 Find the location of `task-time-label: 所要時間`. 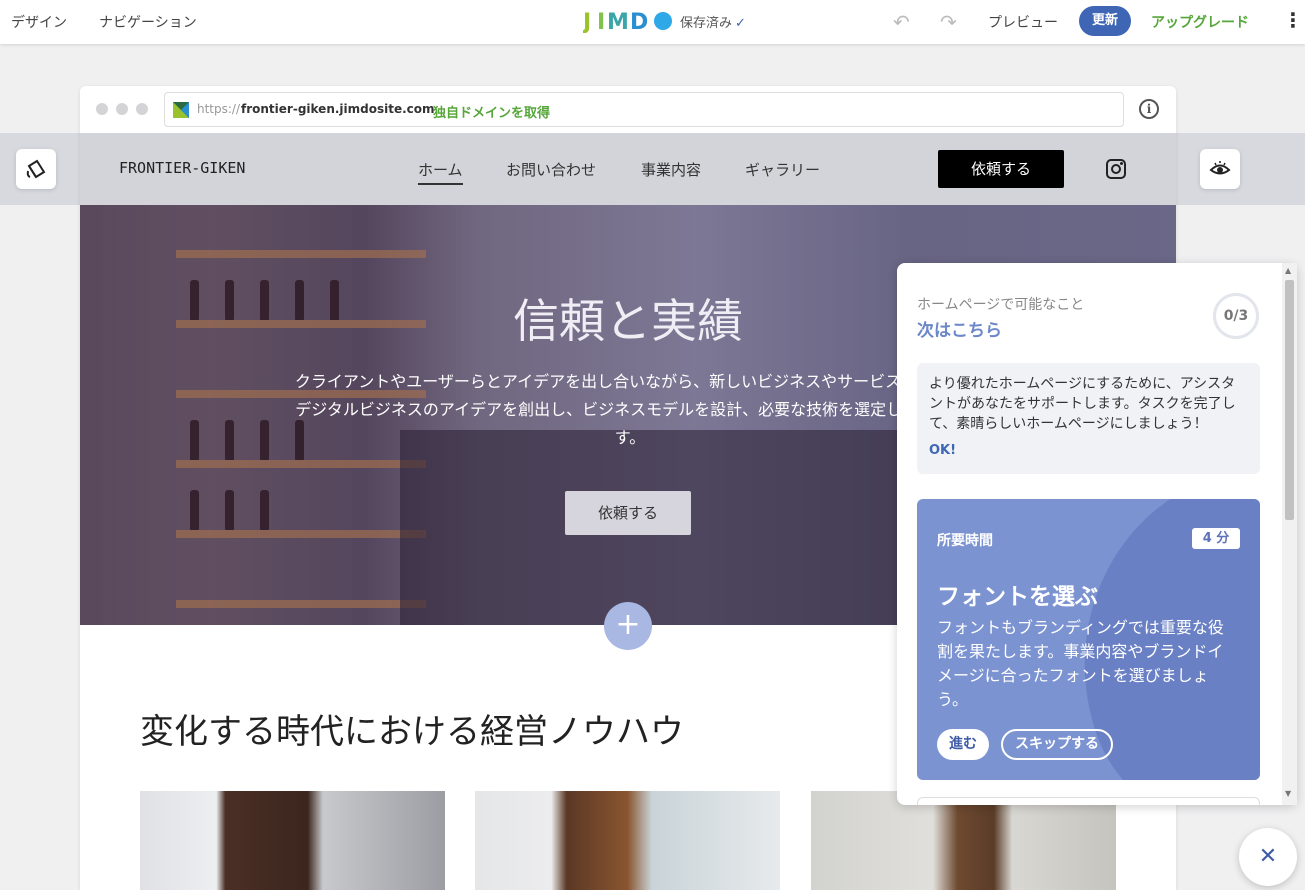

task-time-label: 所要時間 is located at coordinates (965, 541).